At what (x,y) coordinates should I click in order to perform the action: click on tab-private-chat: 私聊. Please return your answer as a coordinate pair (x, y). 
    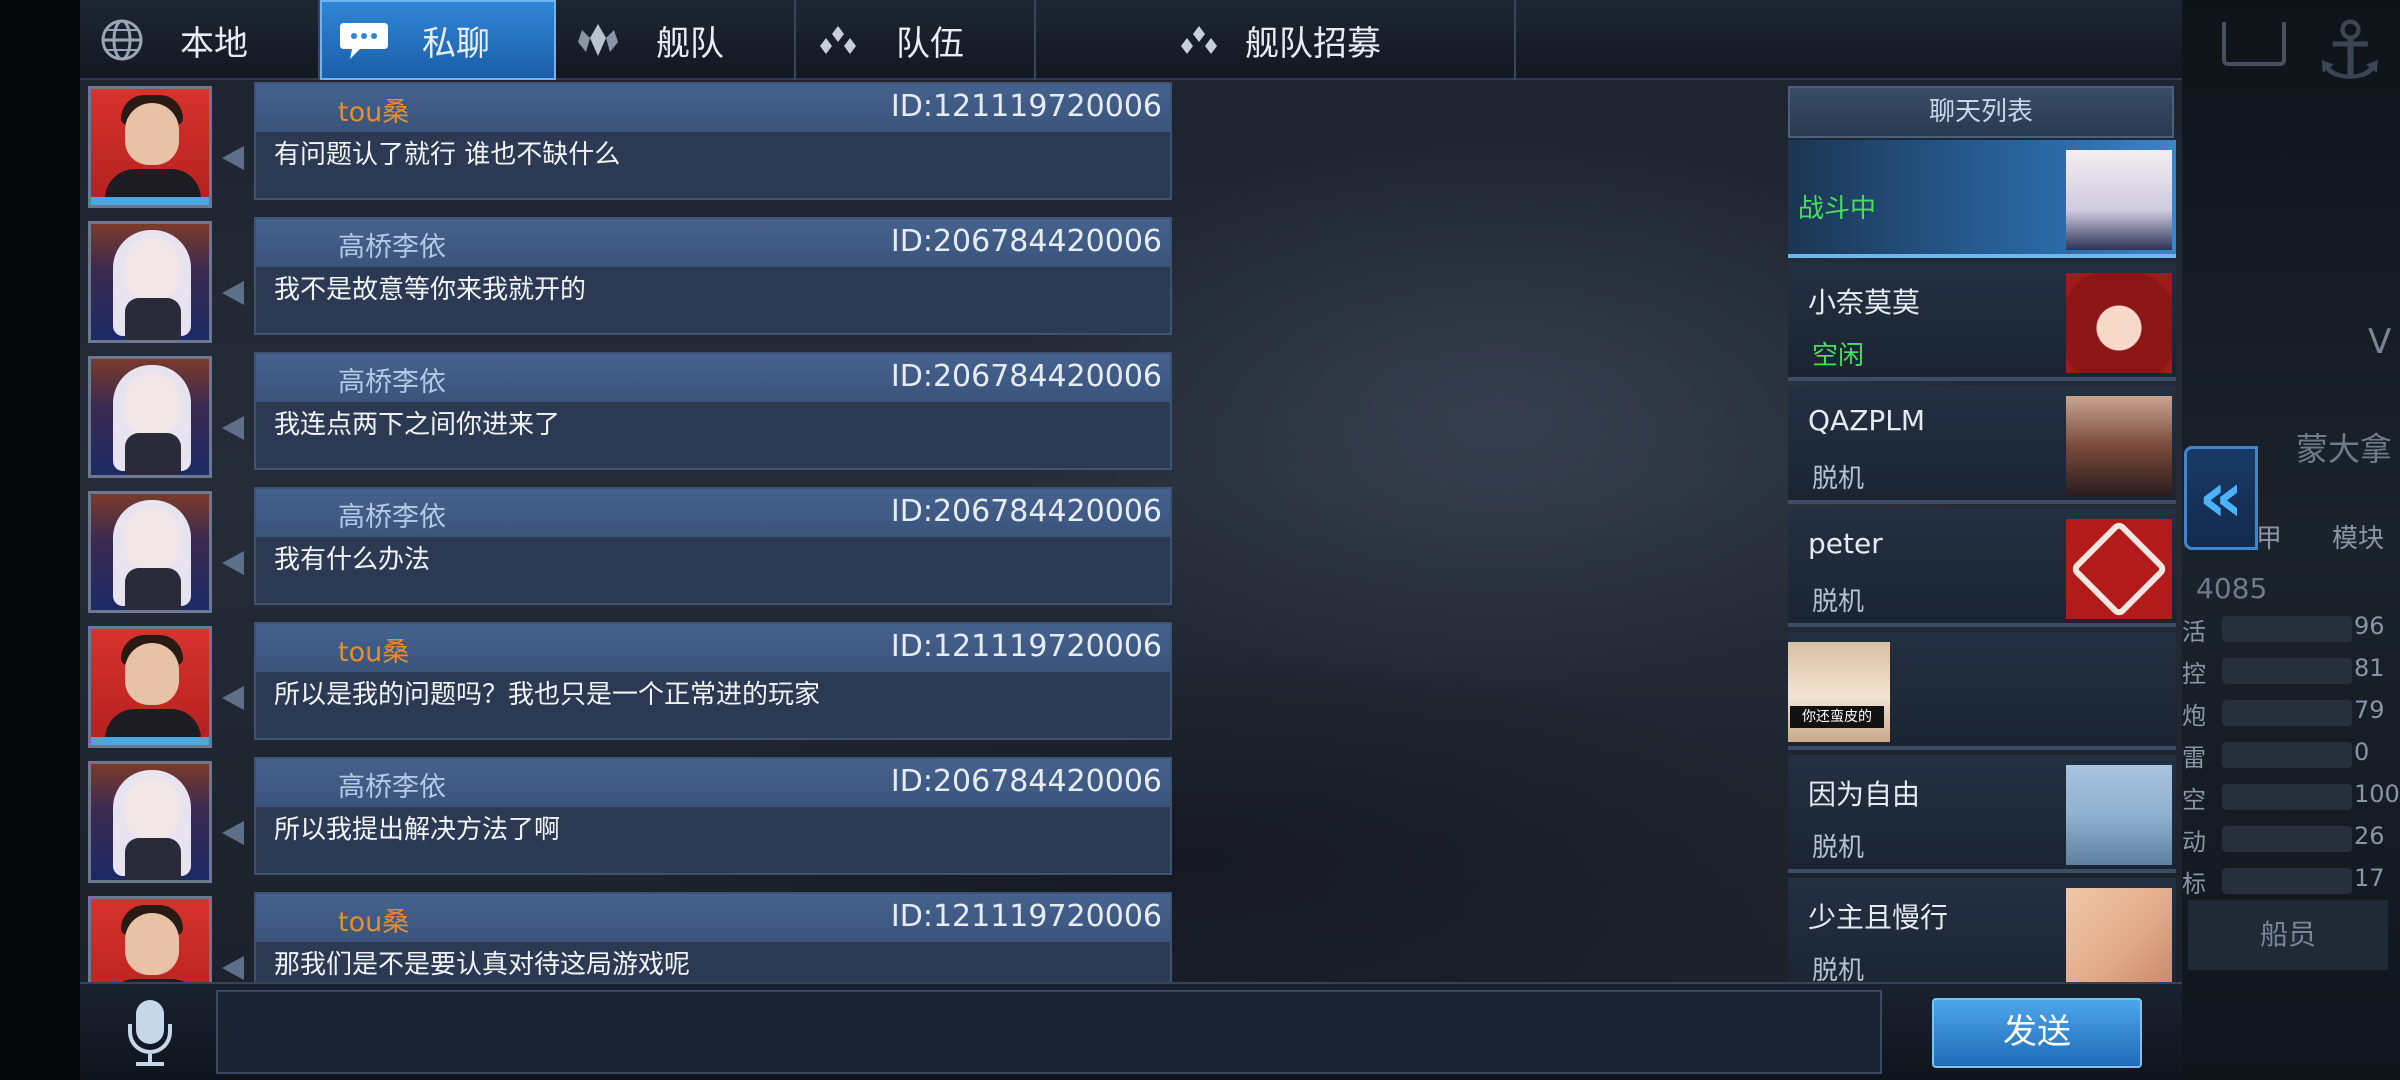
    Looking at the image, I should click on (438, 40).